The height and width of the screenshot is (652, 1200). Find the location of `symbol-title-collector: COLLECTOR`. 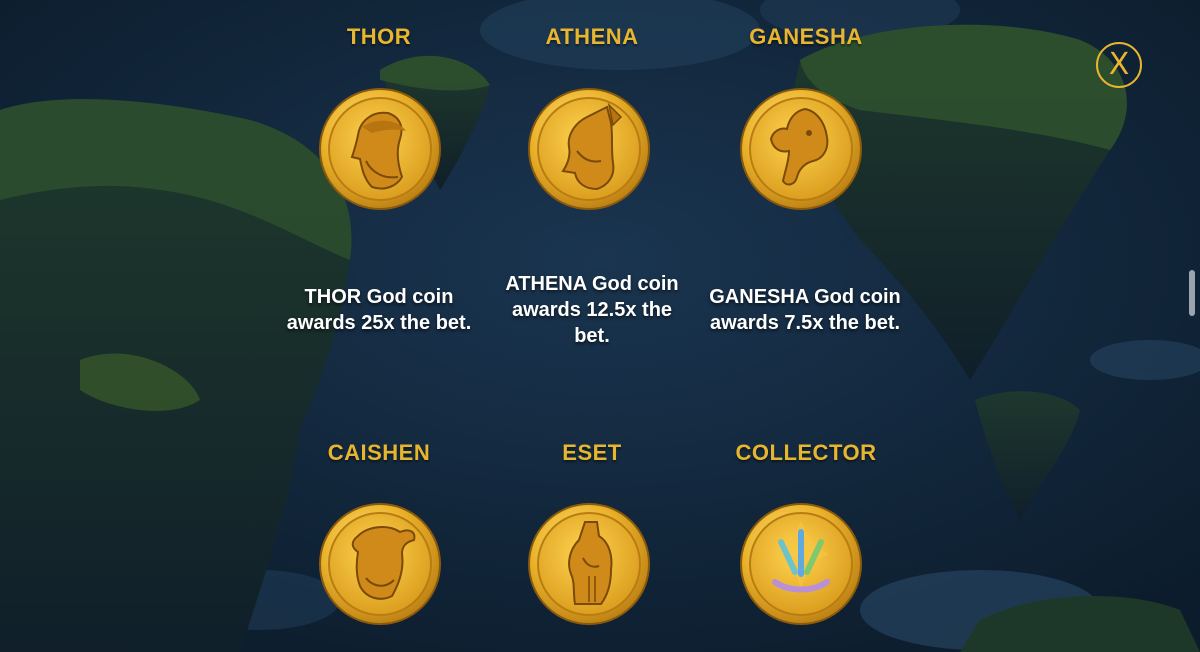

symbol-title-collector: COLLECTOR is located at coordinates (806, 452).